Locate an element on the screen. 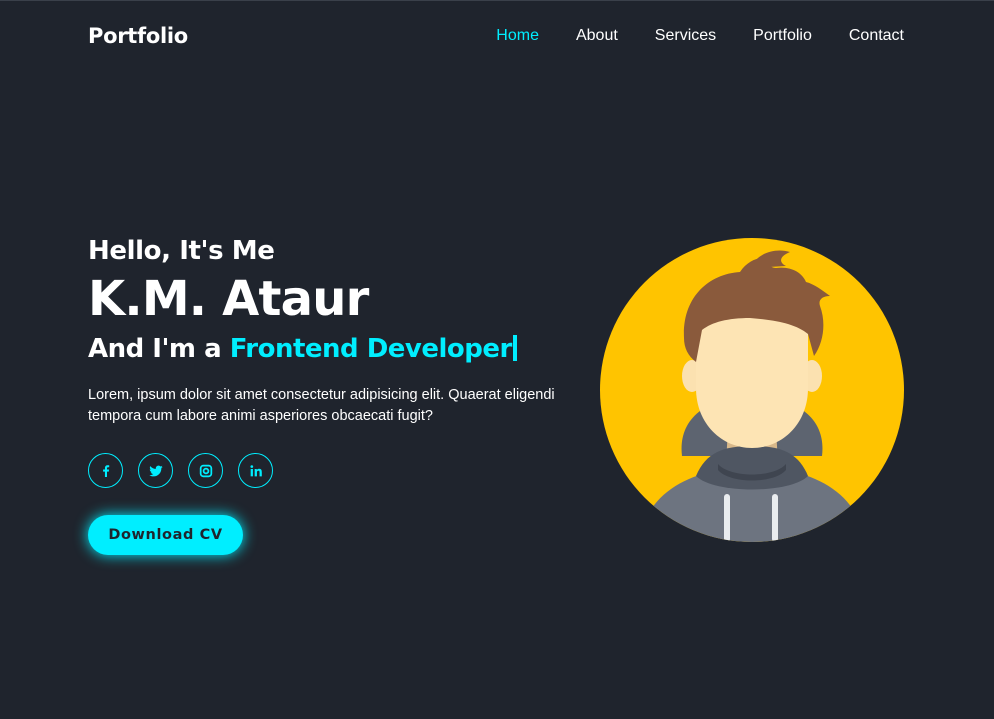 Image resolution: width=994 pixels, height=719 pixels. role-text: Frontend Developer is located at coordinates (371, 349).